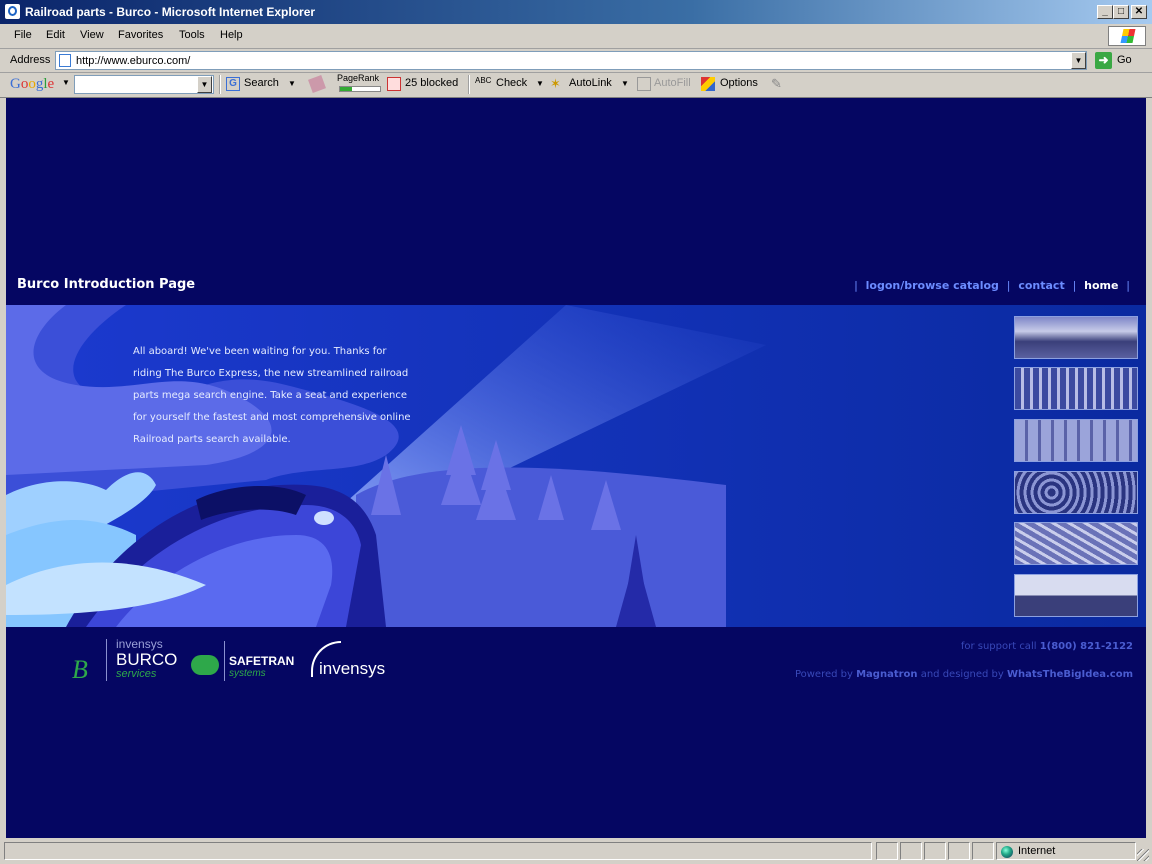 The image size is (1152, 864). I want to click on menu-view: View, so click(92, 35).